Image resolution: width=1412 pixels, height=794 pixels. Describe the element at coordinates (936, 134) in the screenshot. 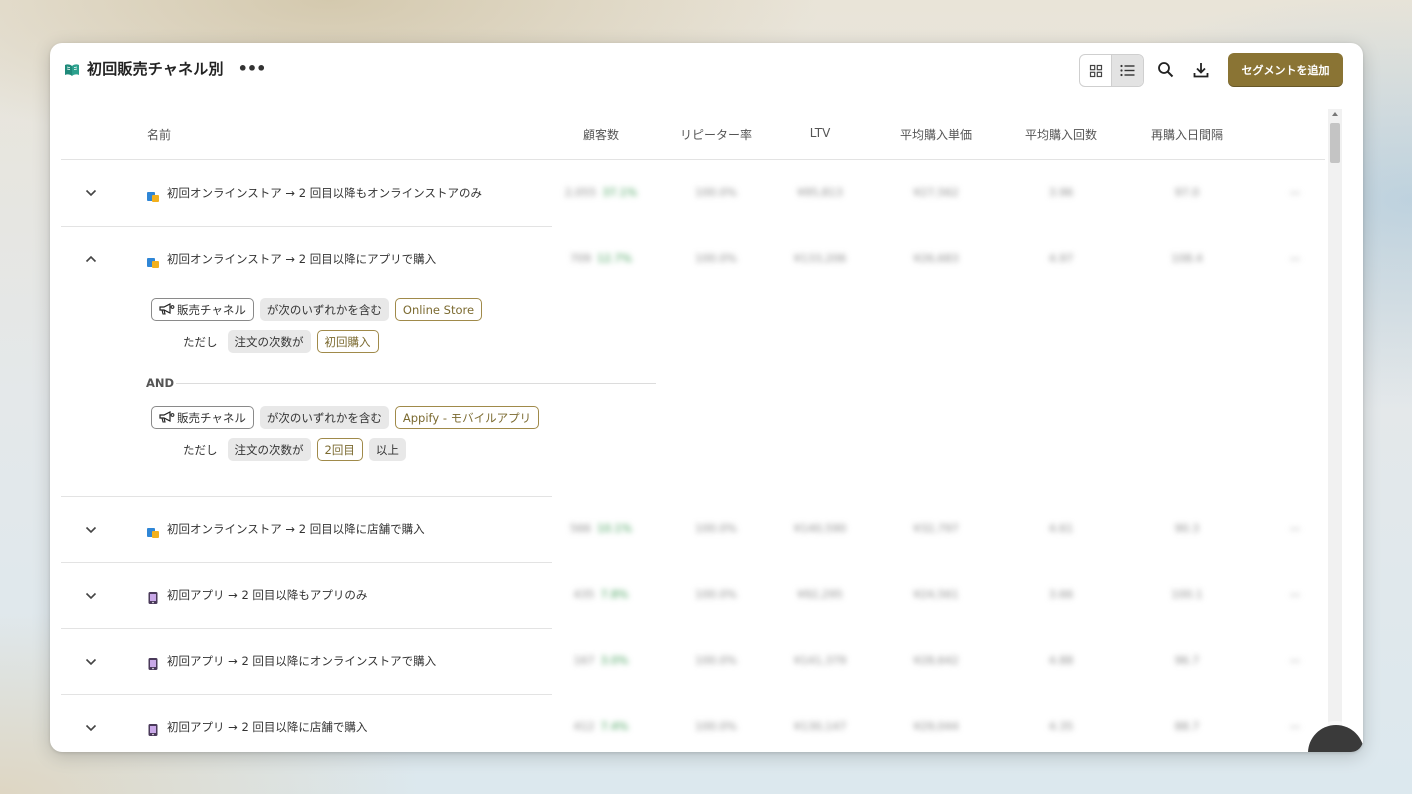

I see `col-avg-order-value-header: 平均購入単価` at that location.